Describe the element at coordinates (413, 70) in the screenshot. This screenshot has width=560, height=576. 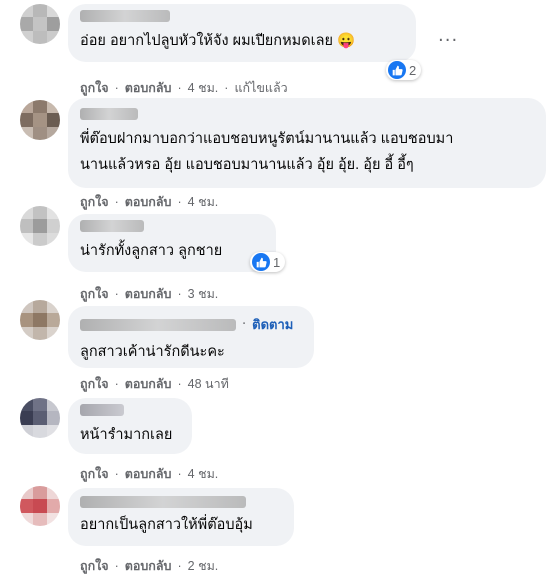
I see `reaction-count: 2` at that location.